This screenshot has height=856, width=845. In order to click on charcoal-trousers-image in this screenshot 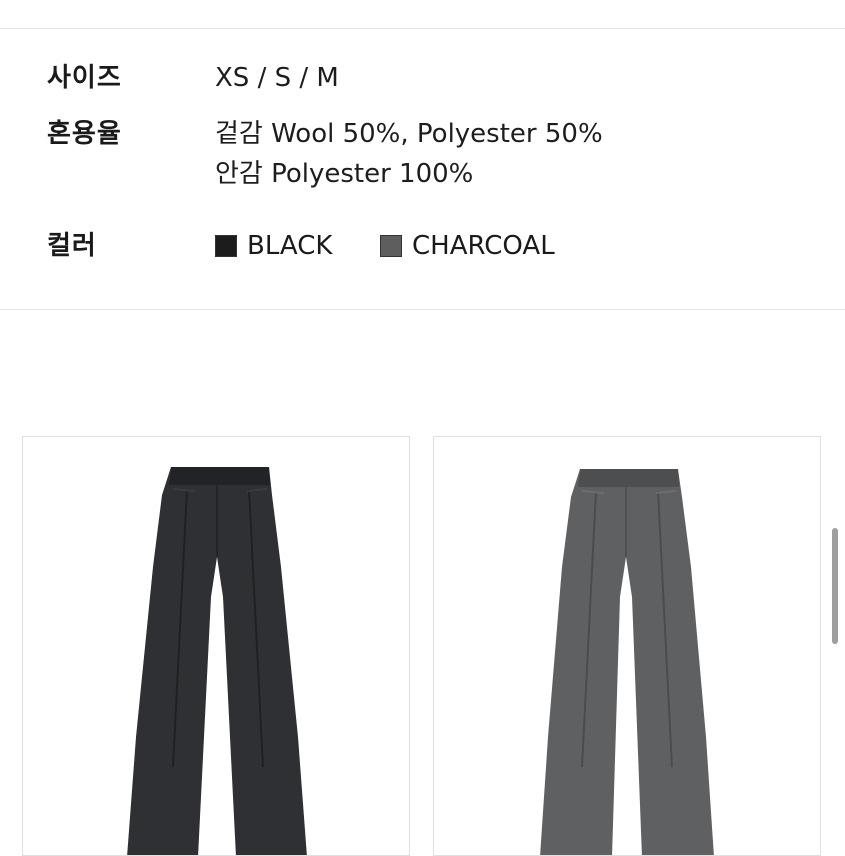, I will do `click(627, 662)`.